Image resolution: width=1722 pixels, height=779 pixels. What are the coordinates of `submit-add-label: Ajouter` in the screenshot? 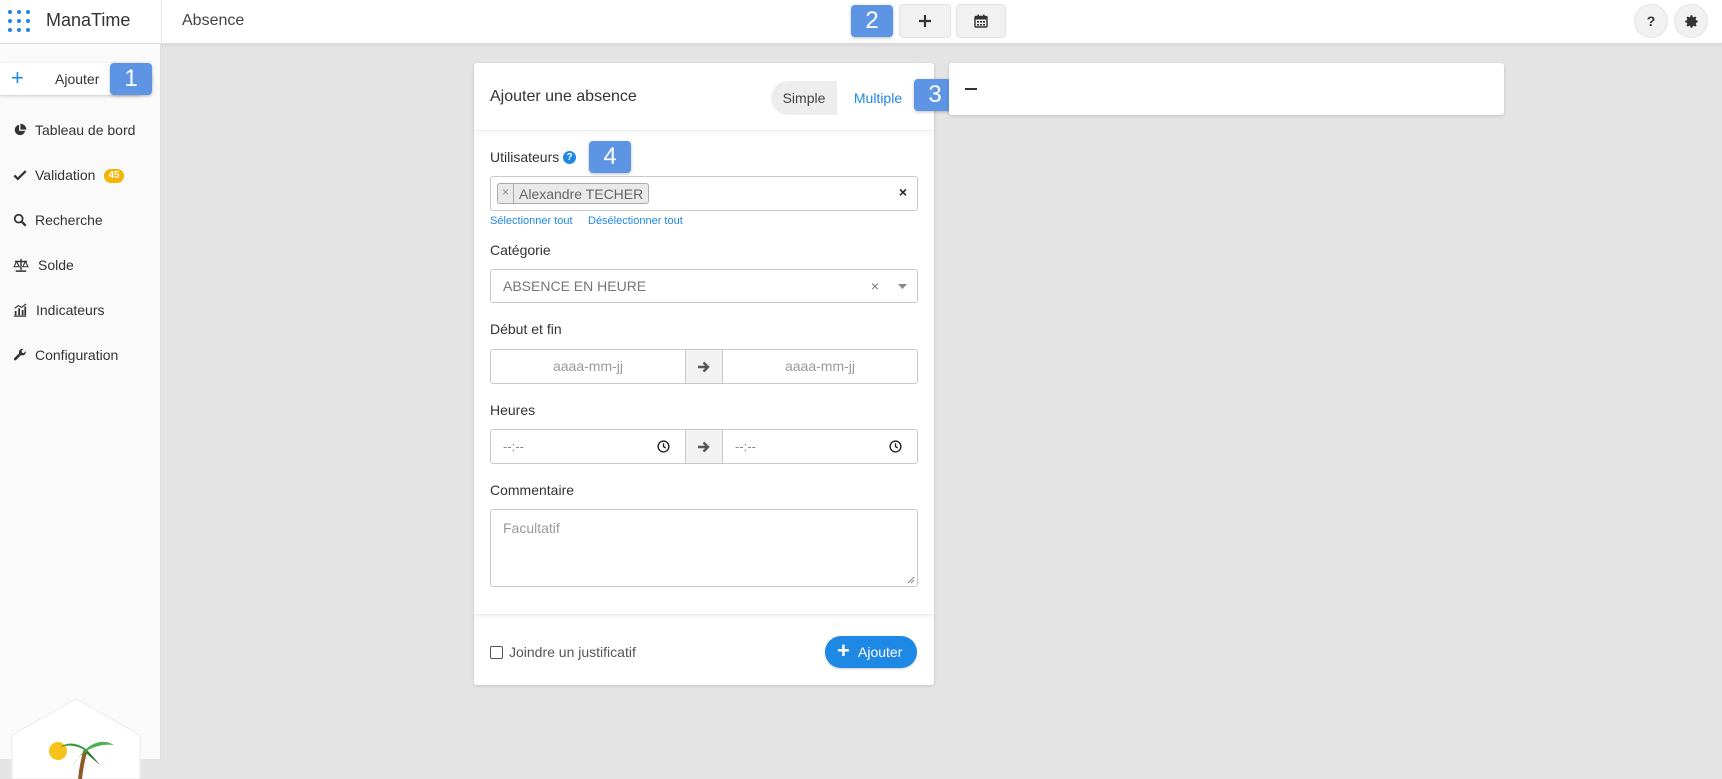 It's located at (880, 652).